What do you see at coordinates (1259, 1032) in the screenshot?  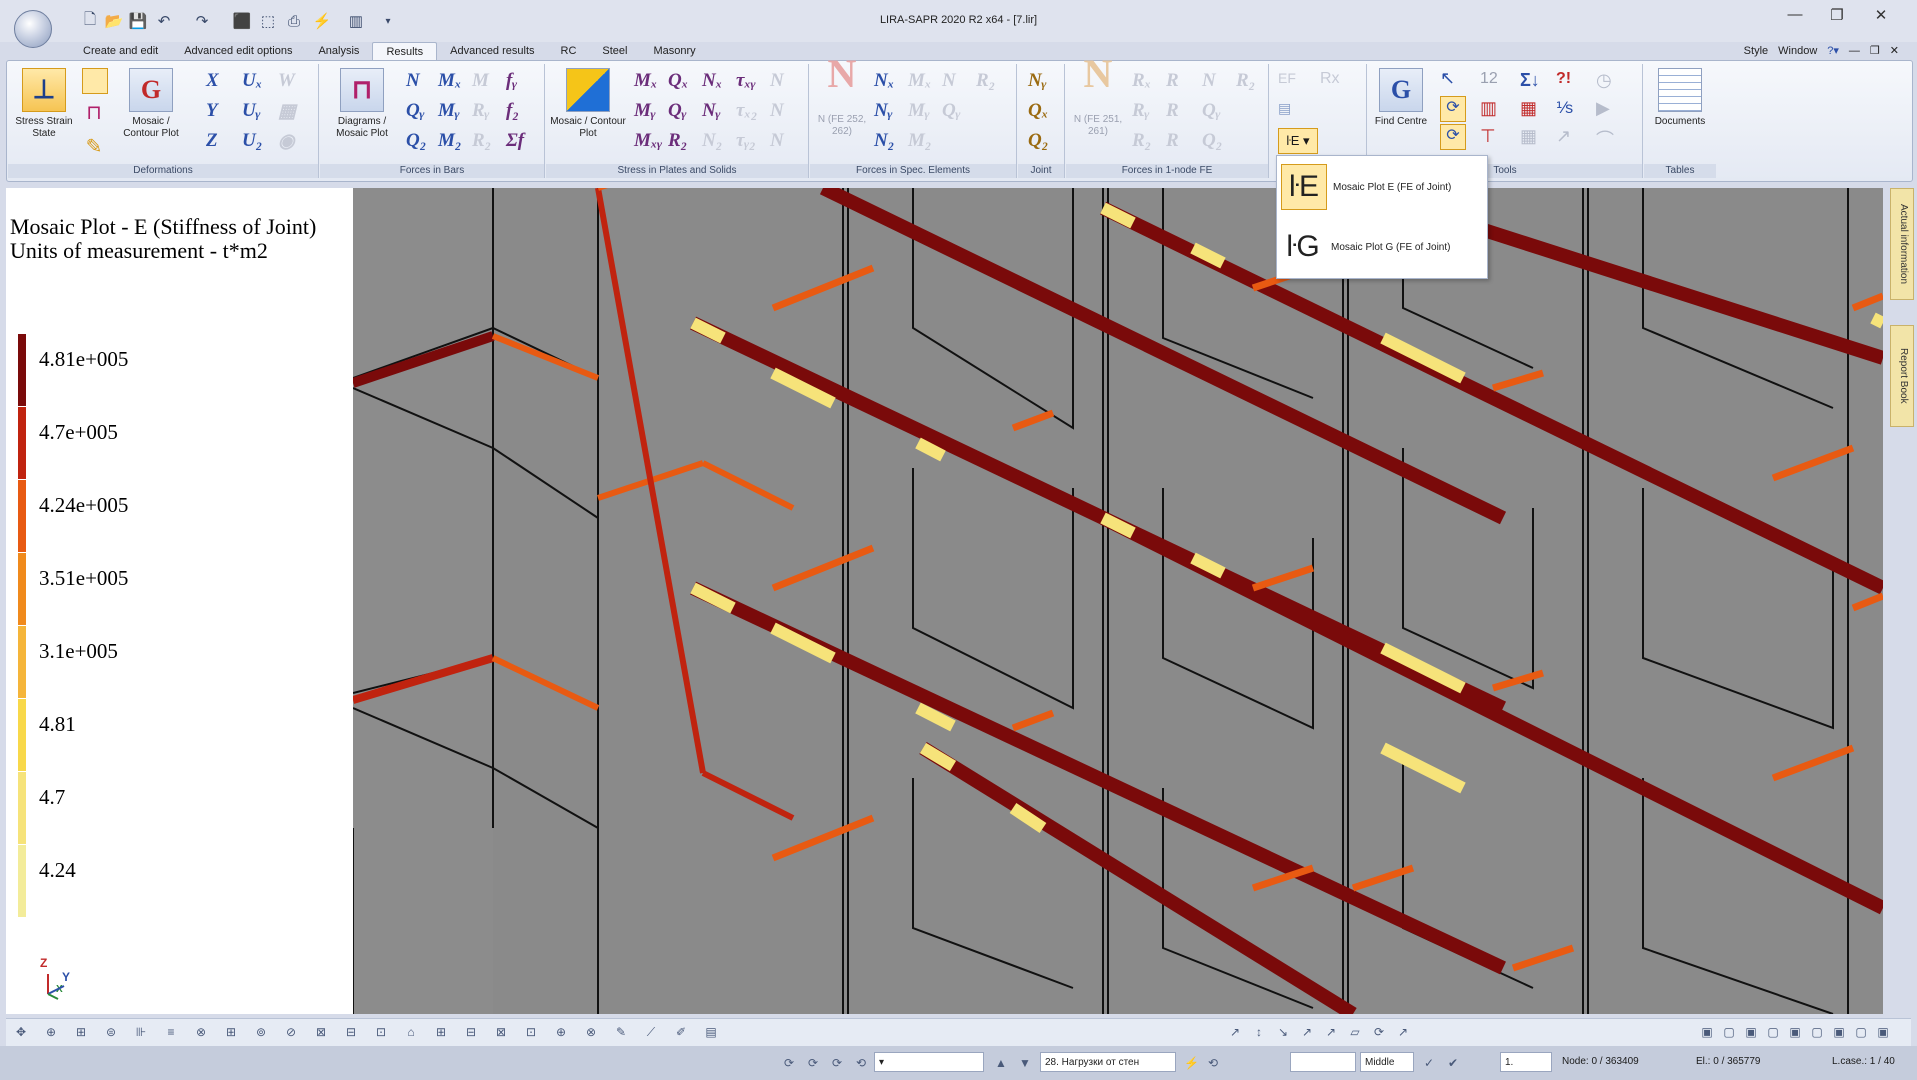 I see `projection-tool-icon: ↕` at bounding box center [1259, 1032].